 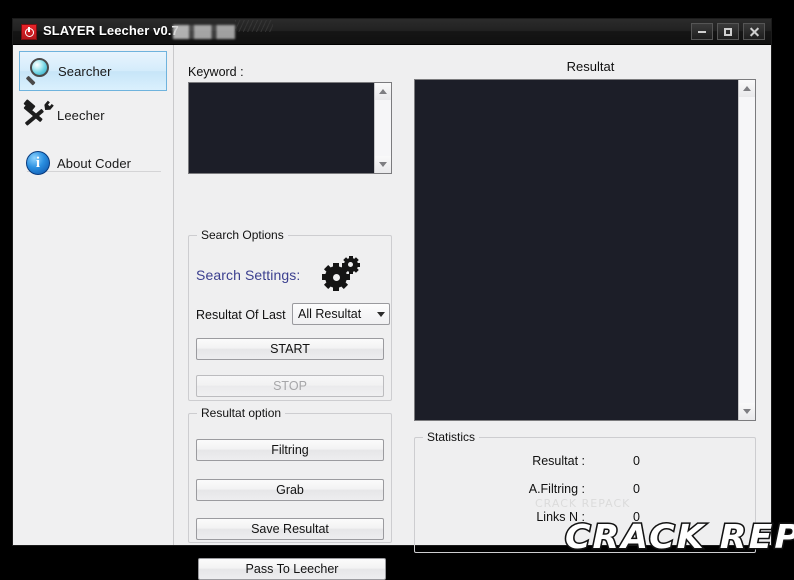 I want to click on app-icon, so click(x=29, y=32).